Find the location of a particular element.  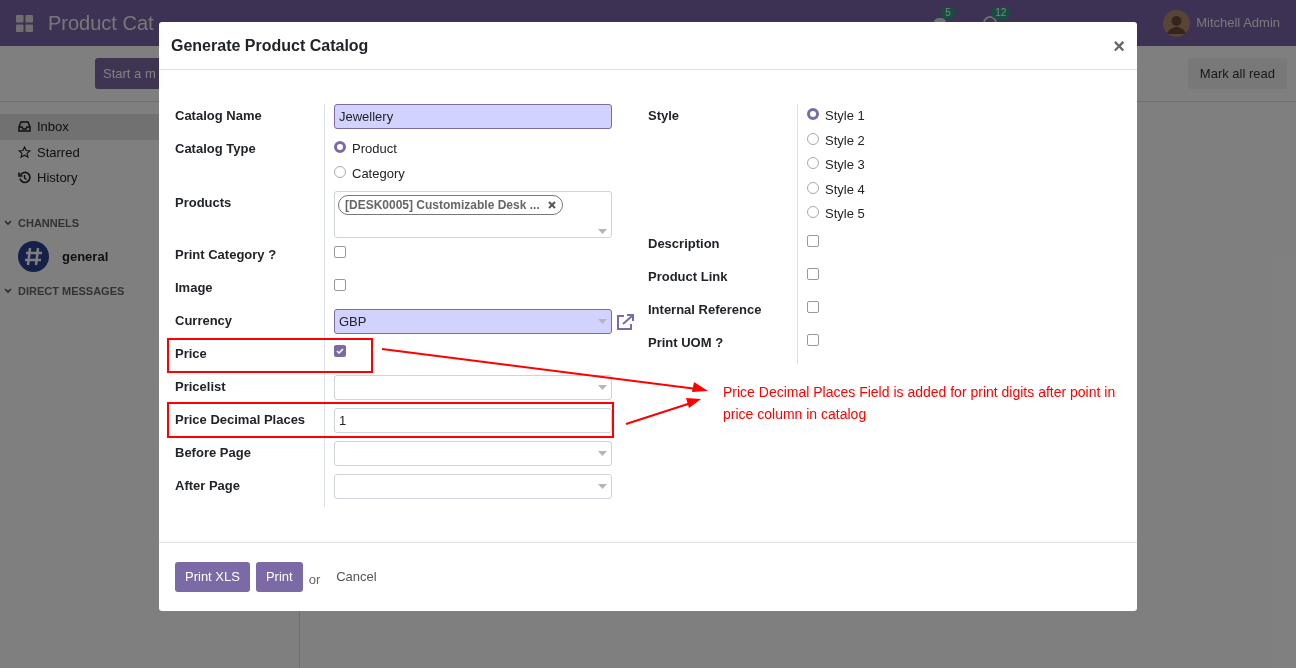

history-icon is located at coordinates (24, 178).